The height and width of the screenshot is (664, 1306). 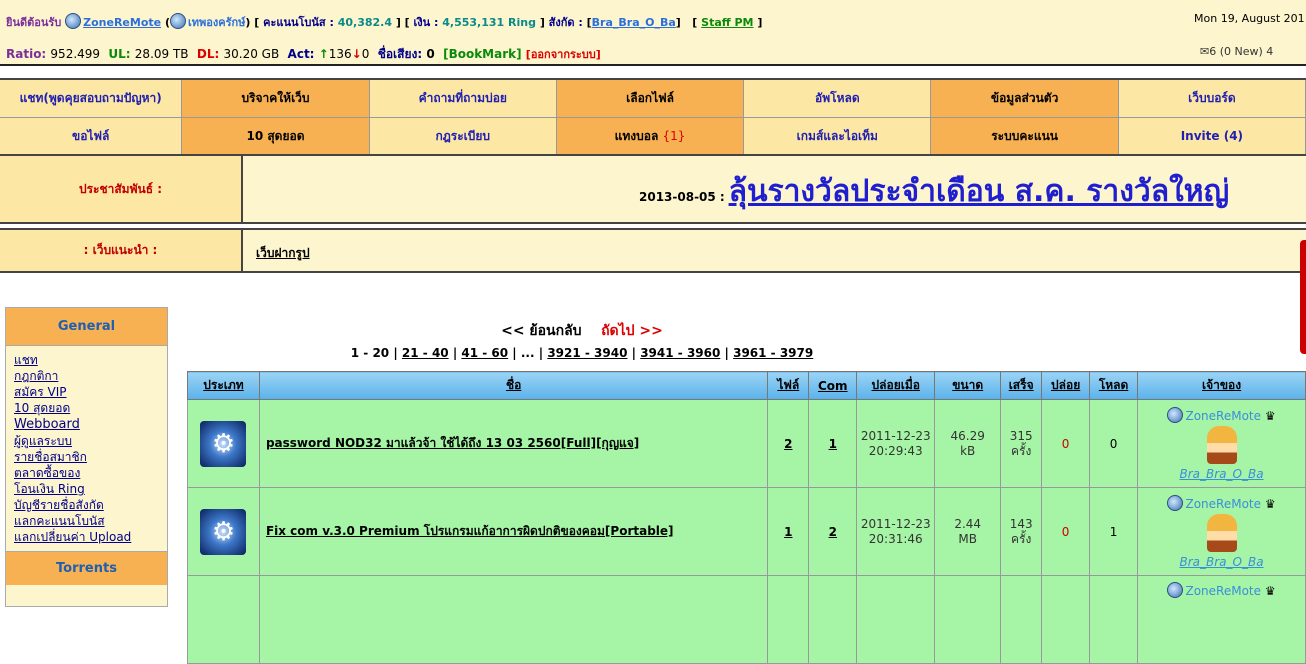 I want to click on nav-donate: บริจาคให้เว็บ, so click(x=276, y=98).